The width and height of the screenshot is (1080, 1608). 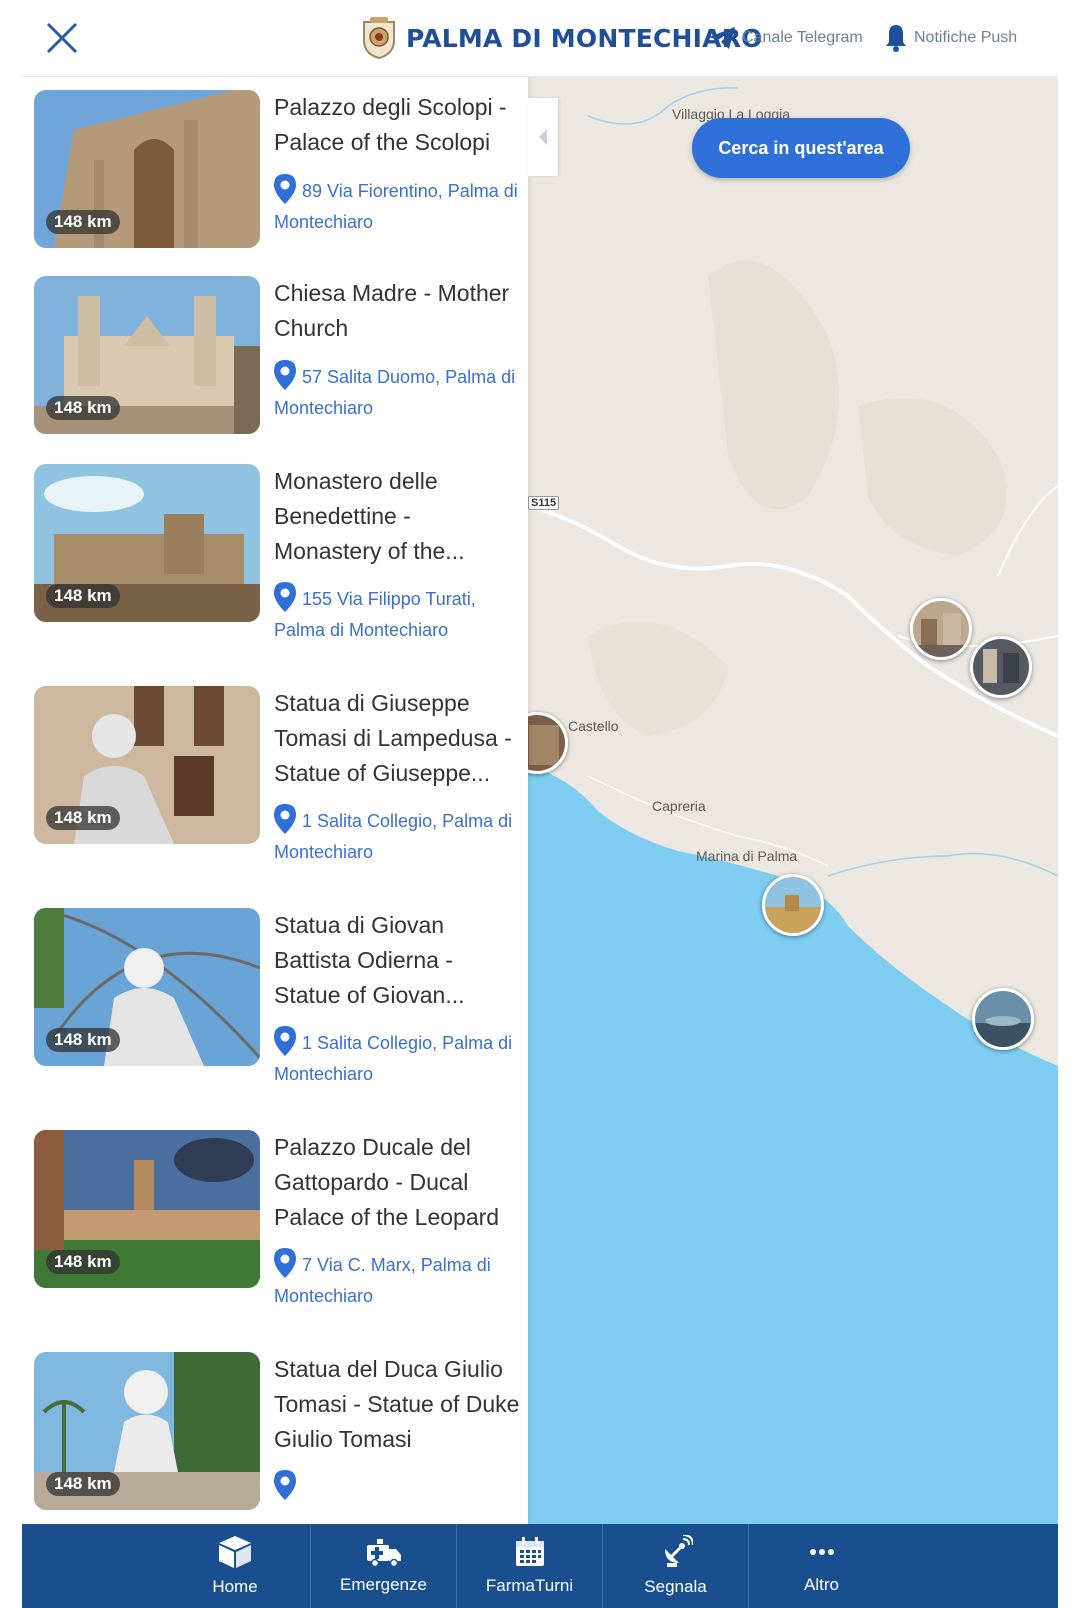 I want to click on more-icon, so click(x=821, y=1552).